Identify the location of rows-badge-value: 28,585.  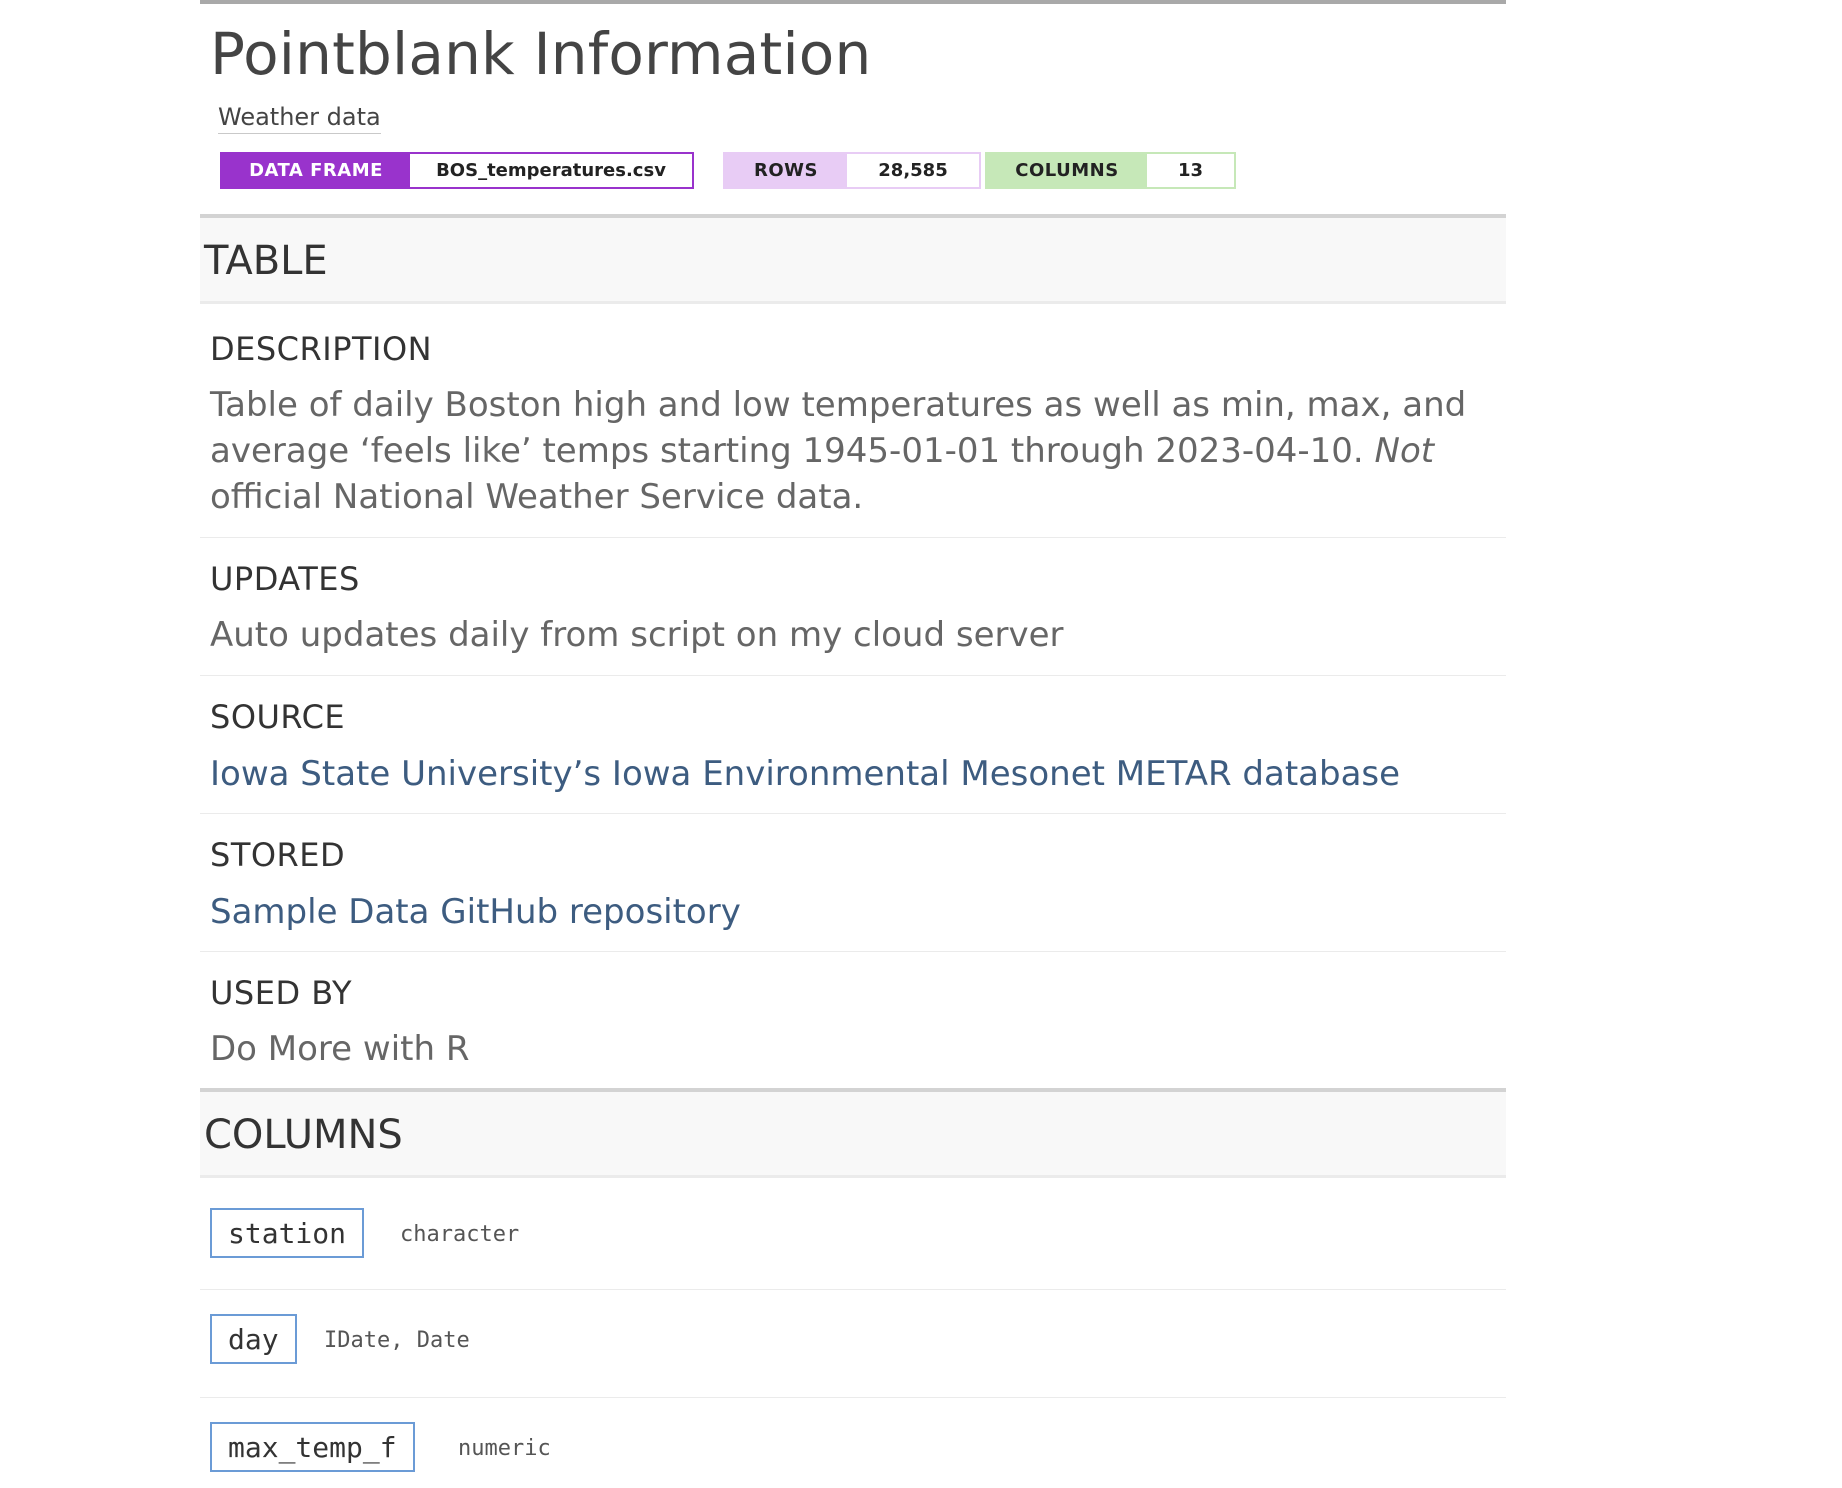
(913, 170).